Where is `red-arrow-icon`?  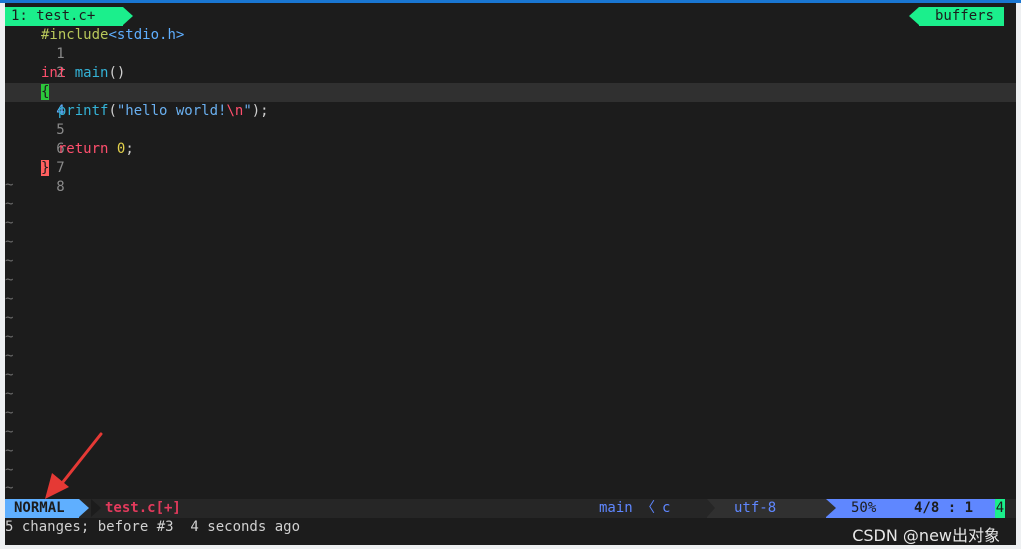
red-arrow-icon is located at coordinates (74, 465).